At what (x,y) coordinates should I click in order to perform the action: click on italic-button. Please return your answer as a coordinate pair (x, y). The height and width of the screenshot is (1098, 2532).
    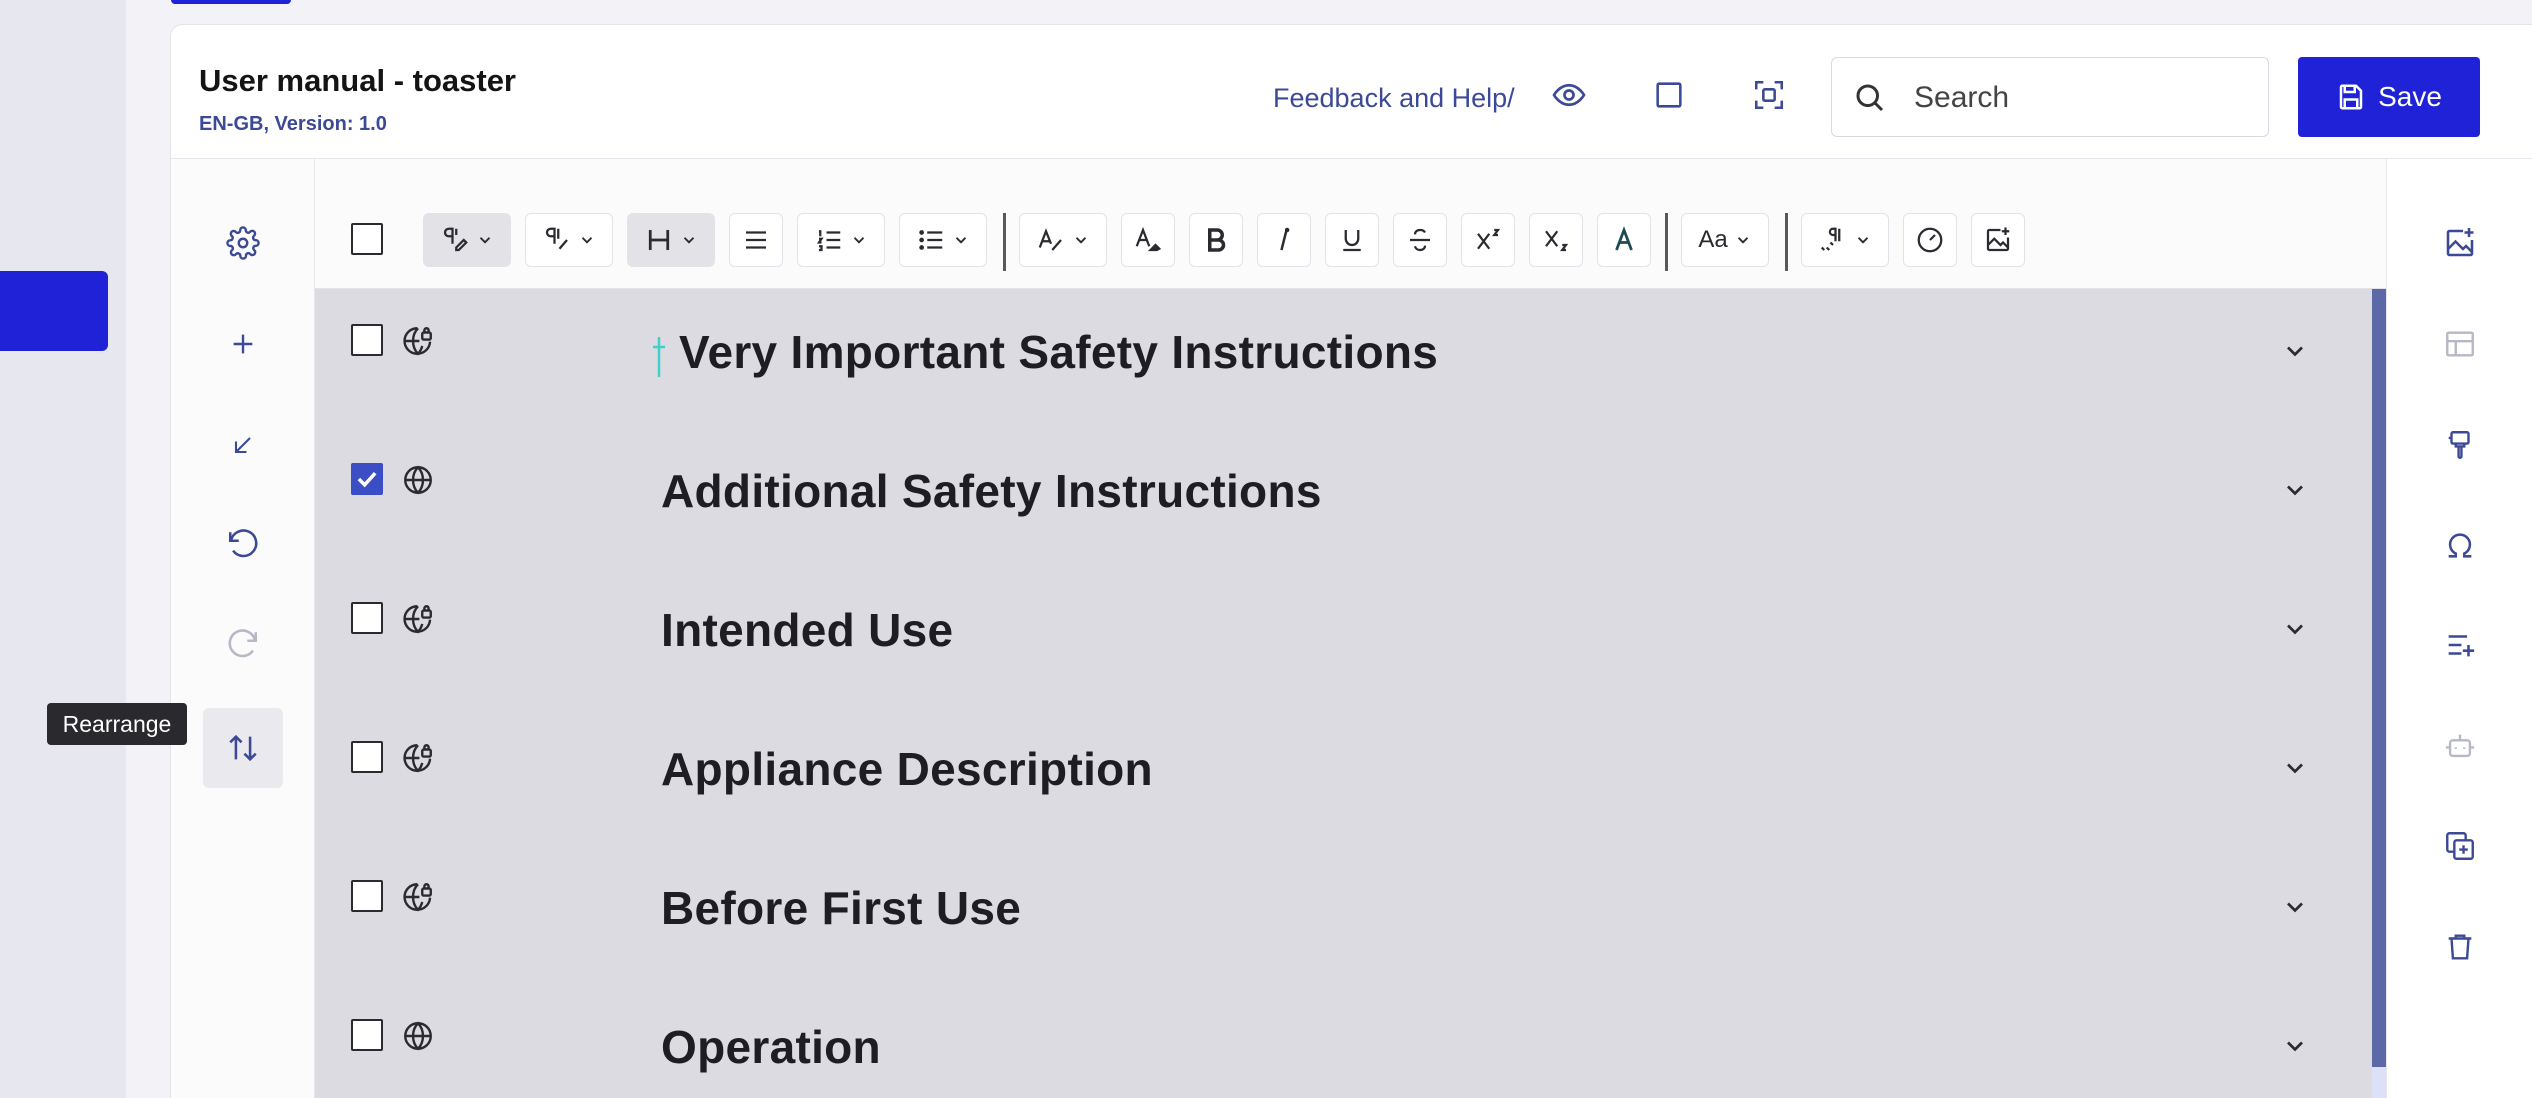
    Looking at the image, I should click on (1284, 240).